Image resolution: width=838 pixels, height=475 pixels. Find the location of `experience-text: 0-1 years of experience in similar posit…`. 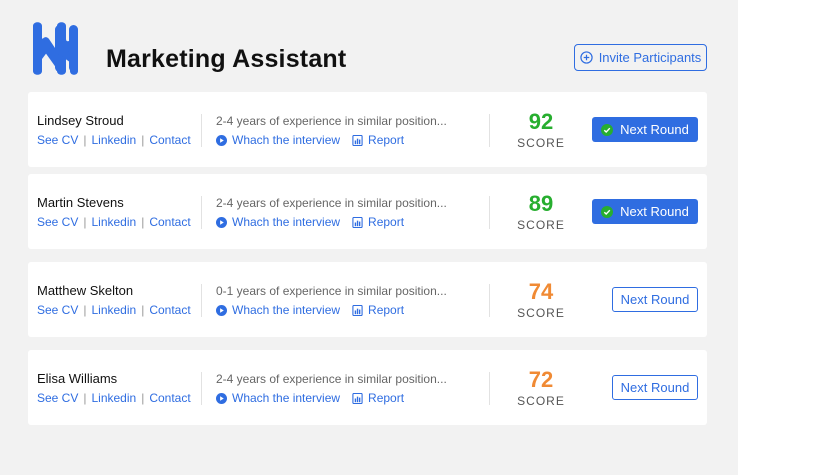

experience-text: 0-1 years of experience in similar posit… is located at coordinates (331, 291).